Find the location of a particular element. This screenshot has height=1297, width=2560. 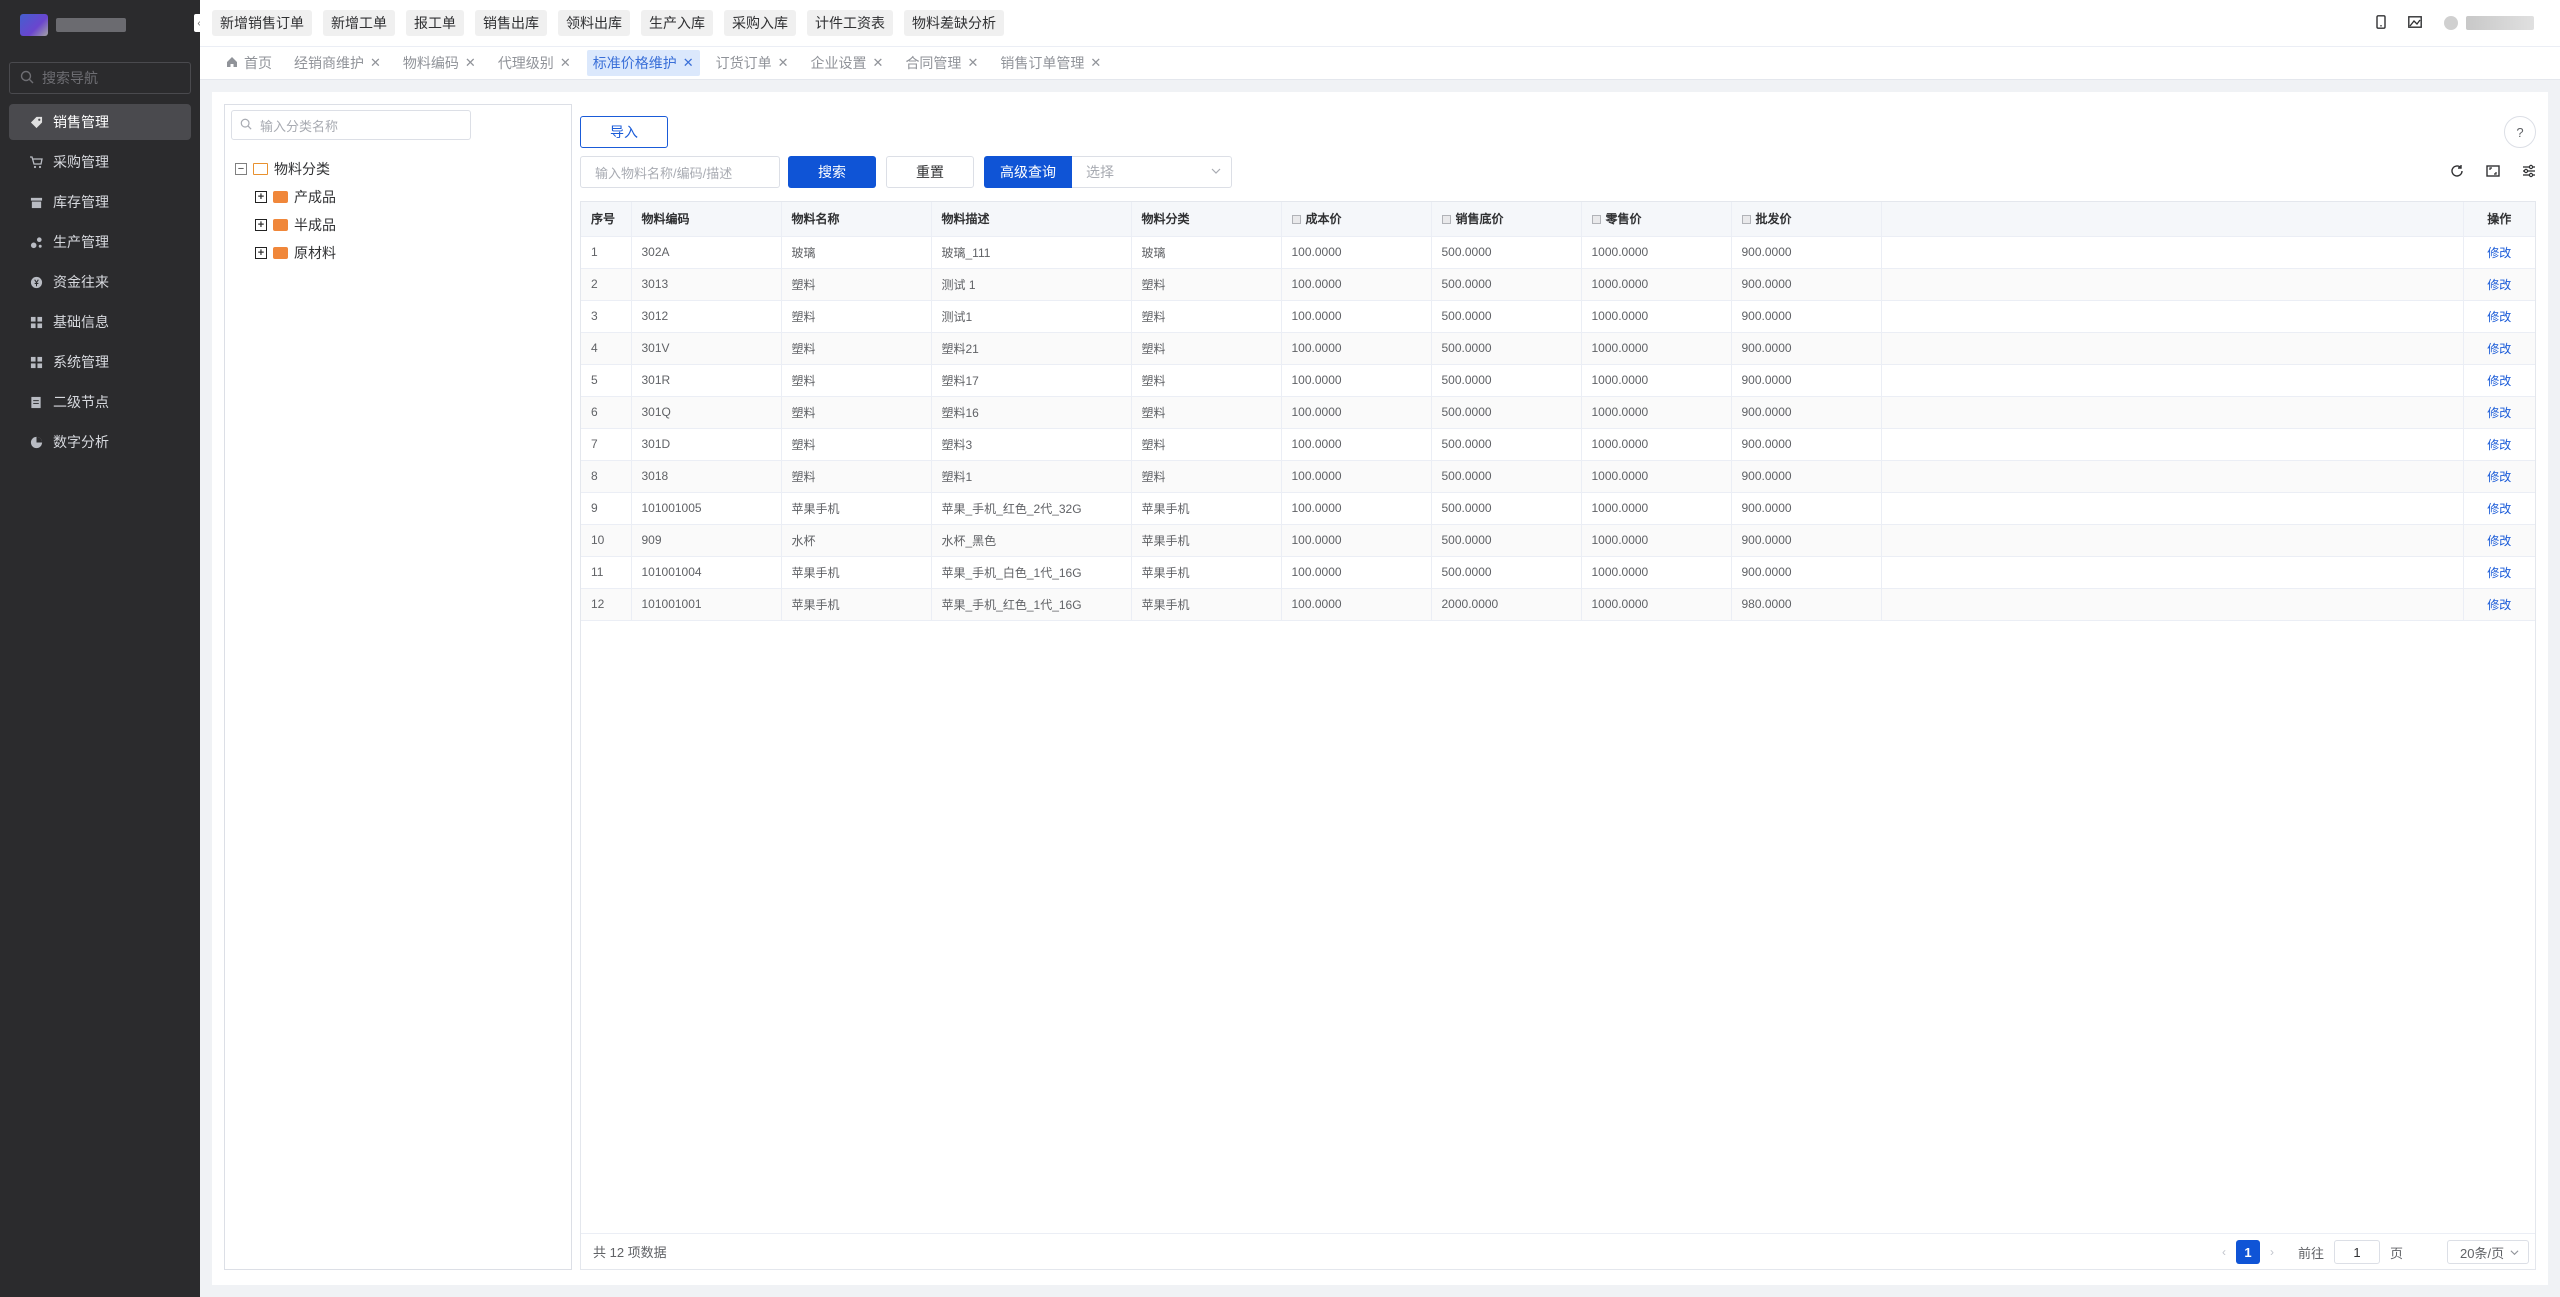

column-header: 零售价 is located at coordinates (1656, 219).